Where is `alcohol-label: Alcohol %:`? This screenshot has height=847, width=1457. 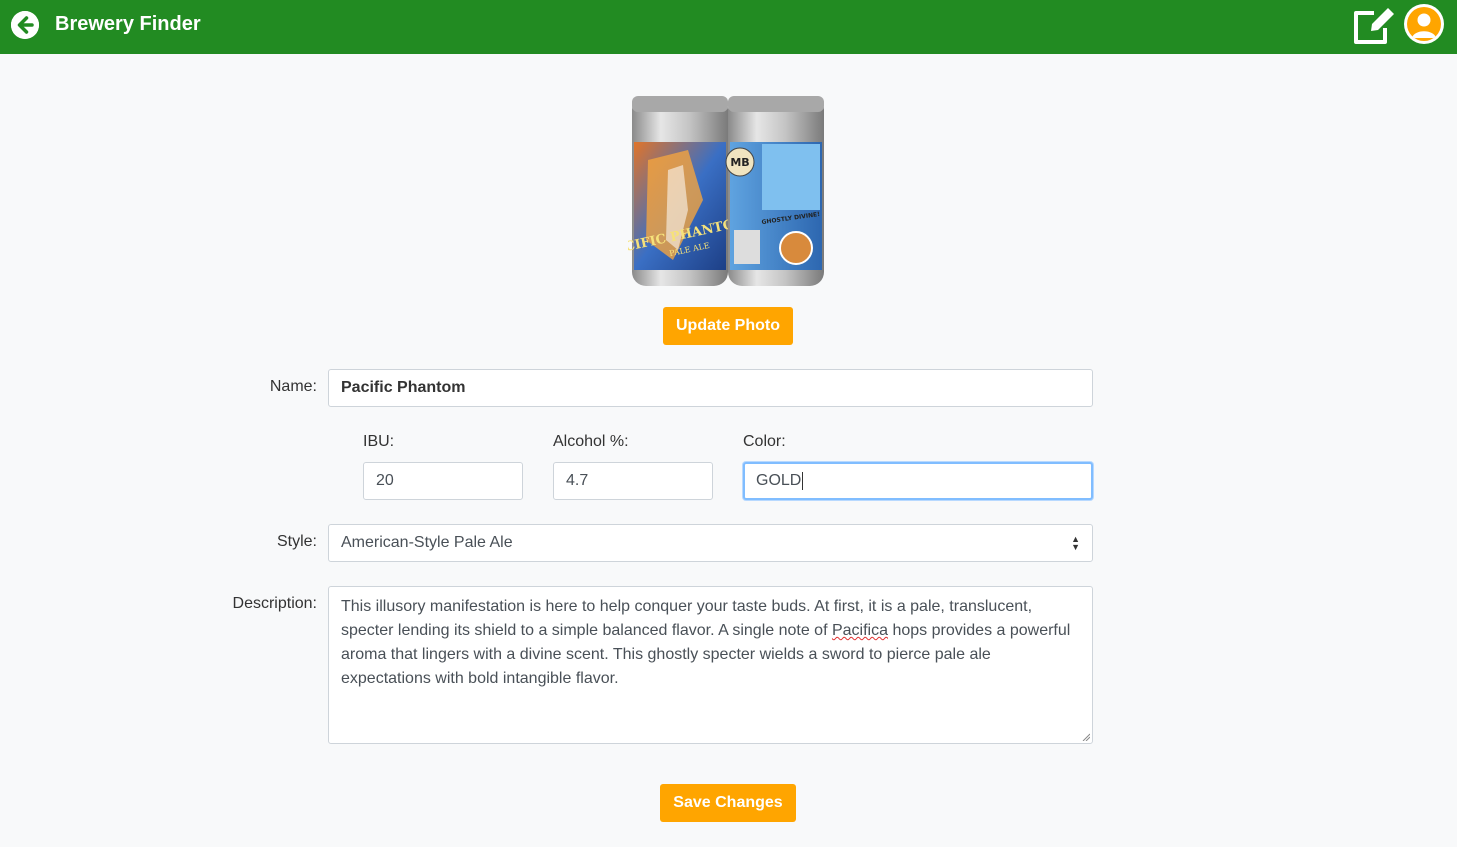
alcohol-label: Alcohol %: is located at coordinates (591, 441).